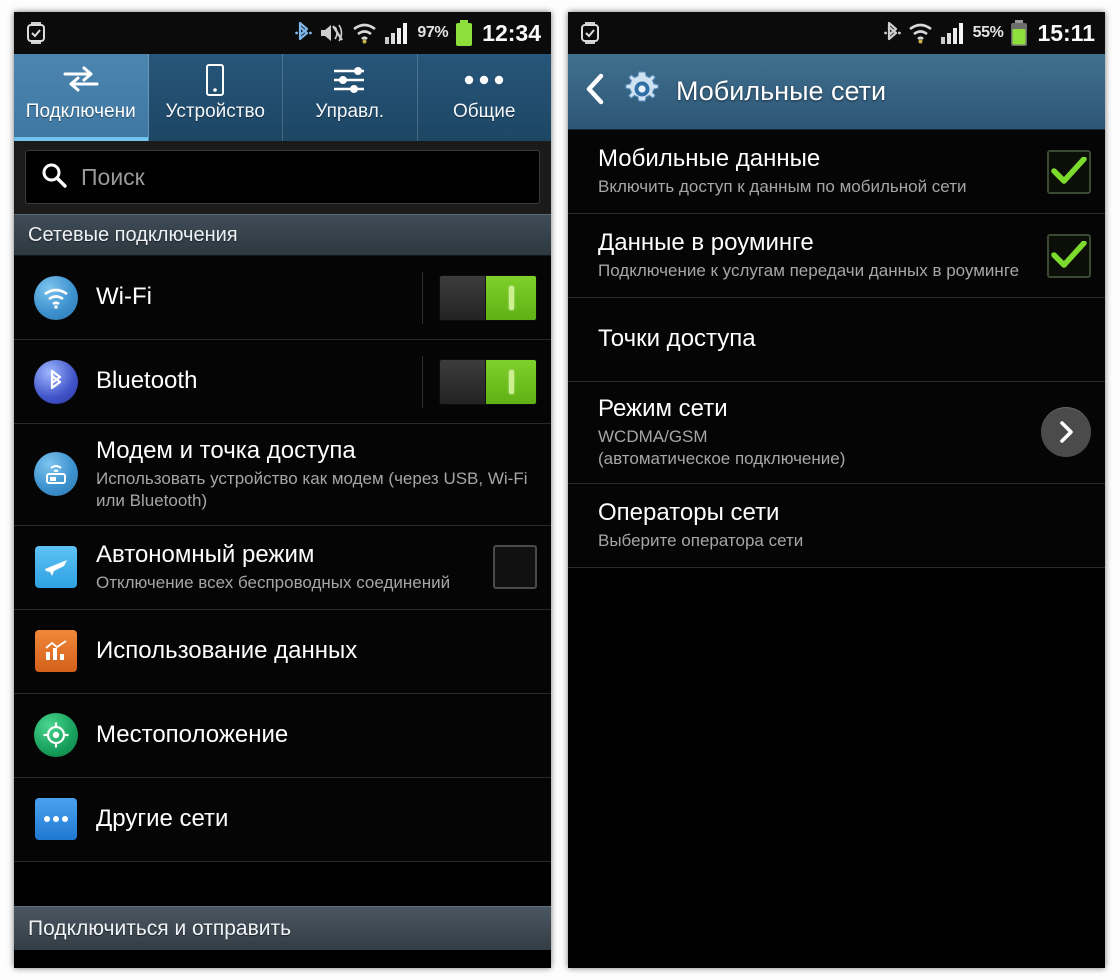  I want to click on bluetooth-toggle-container, so click(474, 381).